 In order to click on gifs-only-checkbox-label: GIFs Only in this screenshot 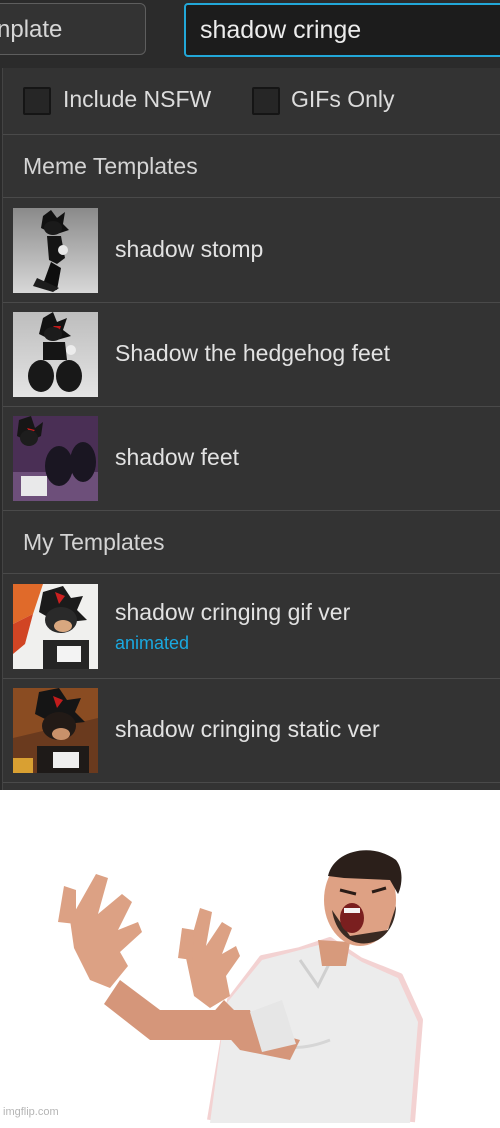, I will do `click(343, 99)`.